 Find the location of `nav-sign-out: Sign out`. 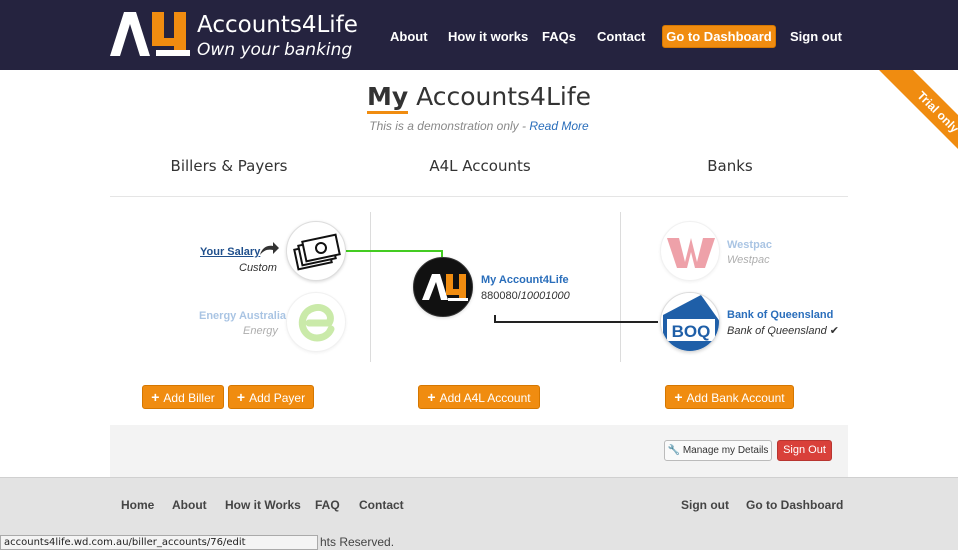

nav-sign-out: Sign out is located at coordinates (816, 36).